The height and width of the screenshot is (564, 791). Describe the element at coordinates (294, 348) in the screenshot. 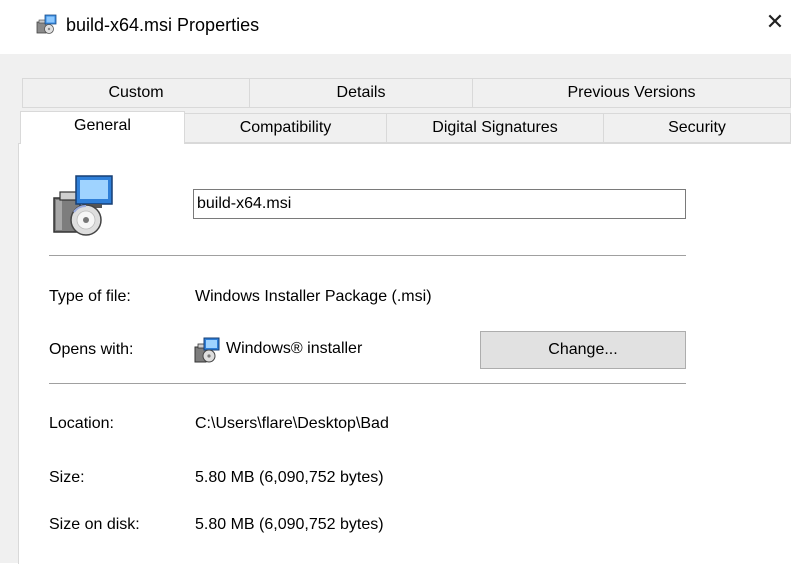

I see `opens-with-value: Windows® installer` at that location.